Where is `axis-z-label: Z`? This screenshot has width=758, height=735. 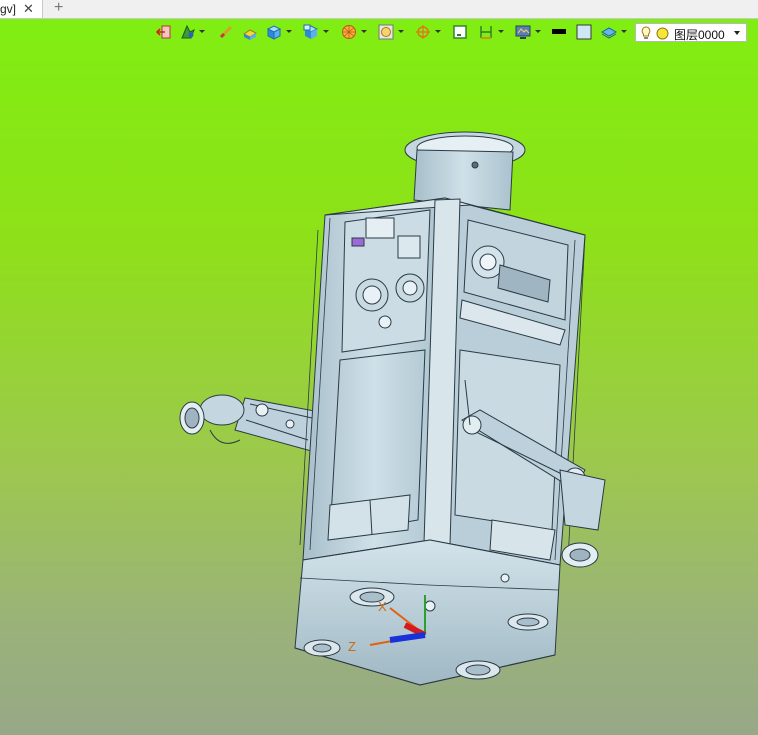
axis-z-label: Z is located at coordinates (352, 646).